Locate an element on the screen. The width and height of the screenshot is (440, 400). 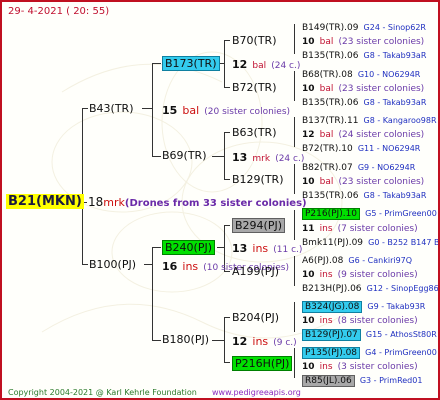
connector-b43-h is located at coordinates (147, 108).